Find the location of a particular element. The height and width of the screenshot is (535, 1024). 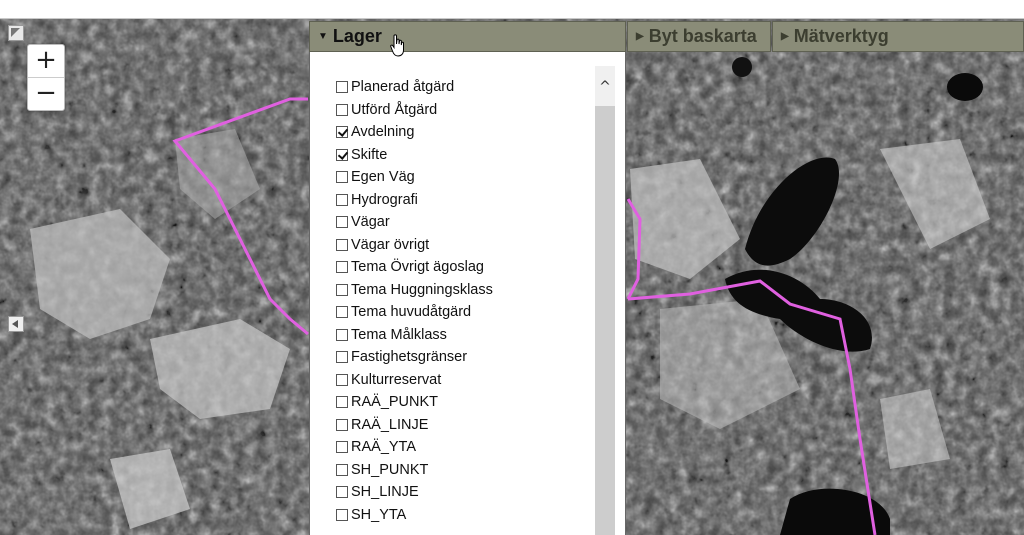

zoom-control: + − is located at coordinates (46, 77).